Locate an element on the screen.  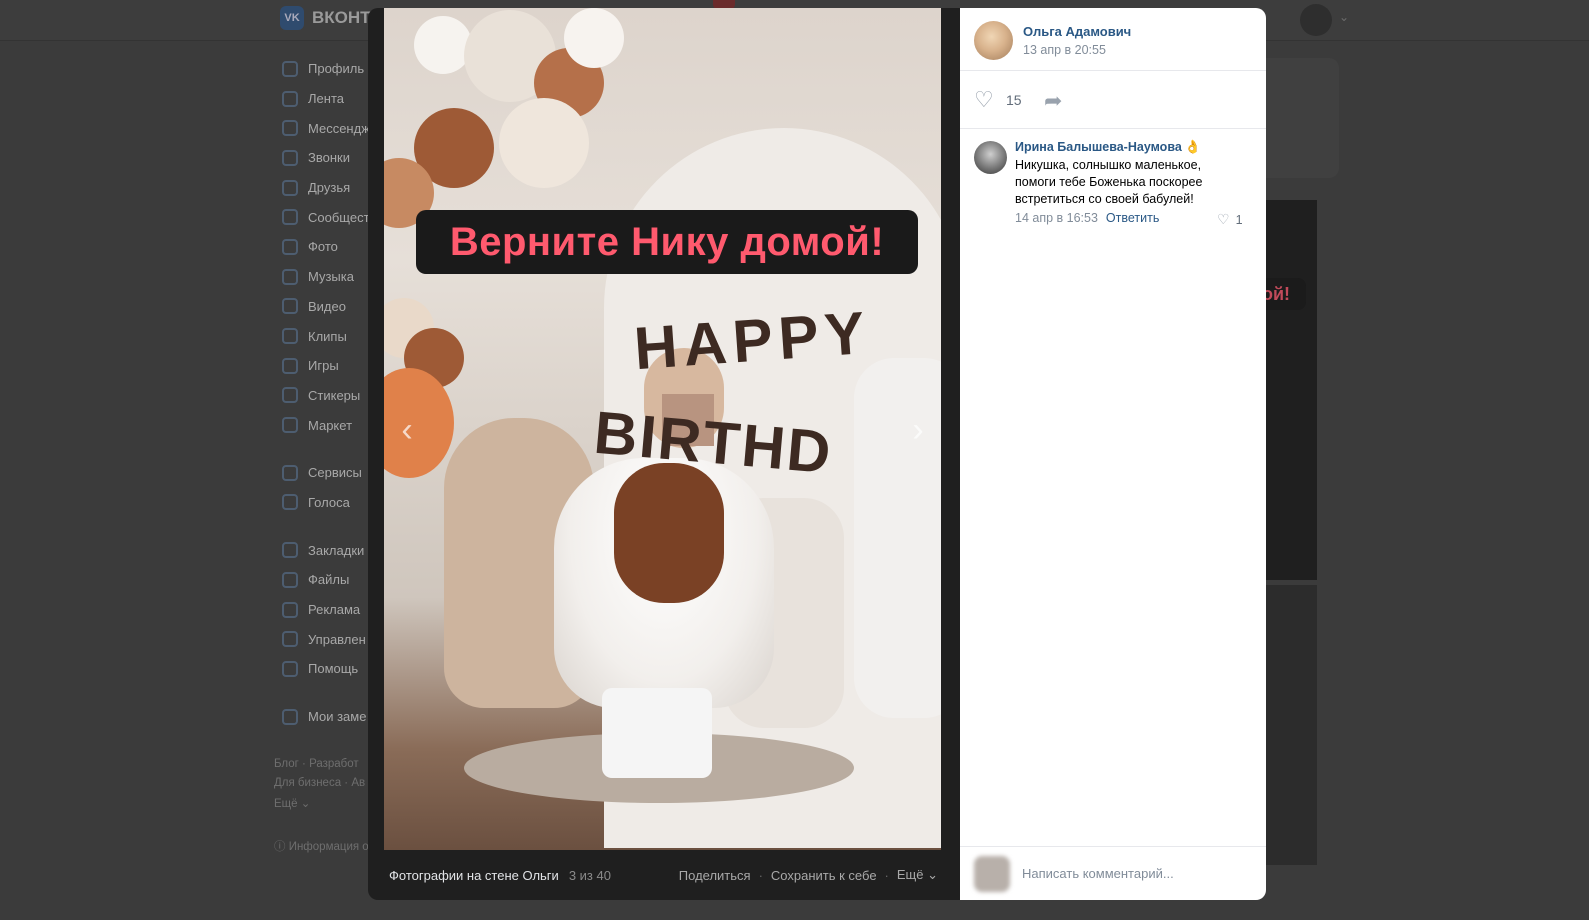
footer-links-2: Для бизнеса · Ав is located at coordinates (321, 783).